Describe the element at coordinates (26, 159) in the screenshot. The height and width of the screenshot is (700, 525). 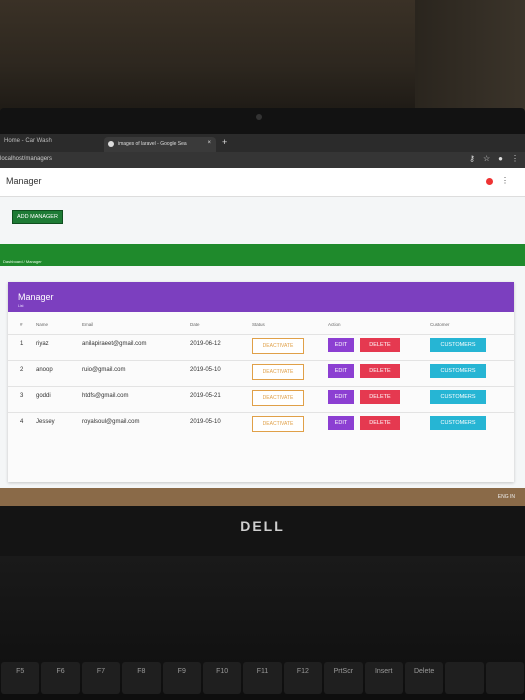
I see `url-text: localhost/managers` at that location.